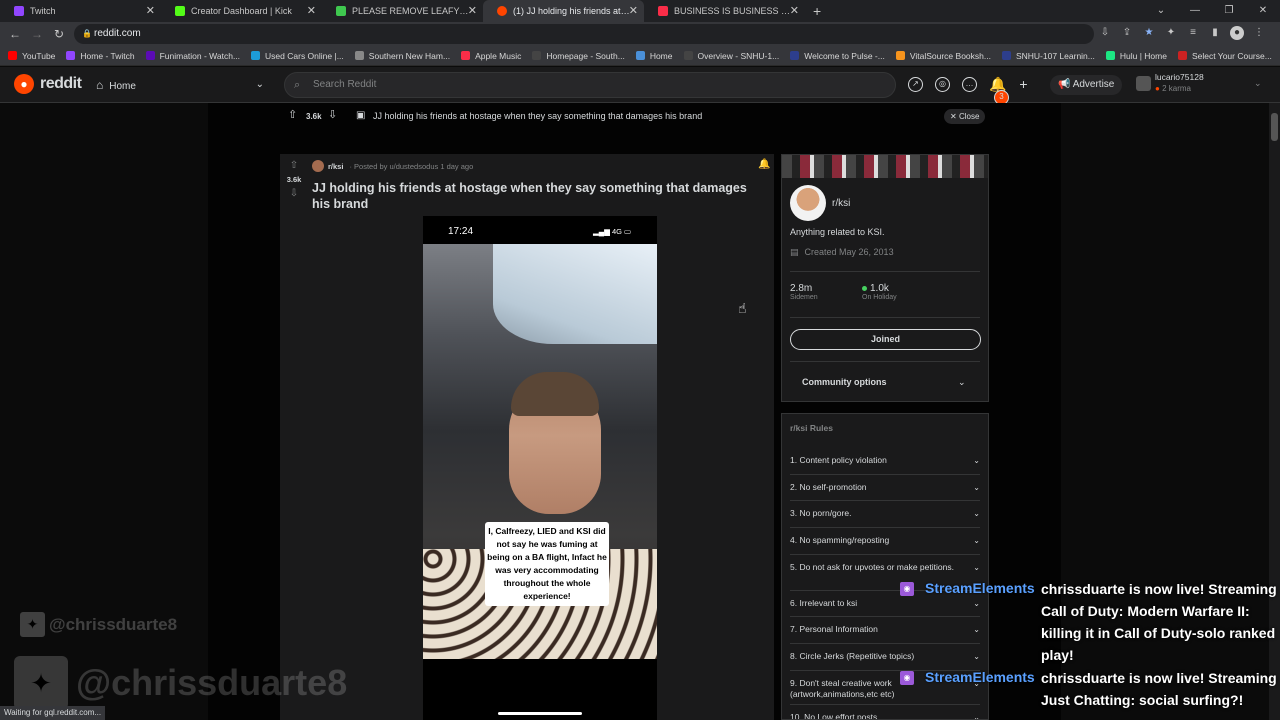 Image resolution: width=1280 pixels, height=720 pixels. Describe the element at coordinates (59, 34) in the screenshot. I see `reload-icon: ↻` at that location.